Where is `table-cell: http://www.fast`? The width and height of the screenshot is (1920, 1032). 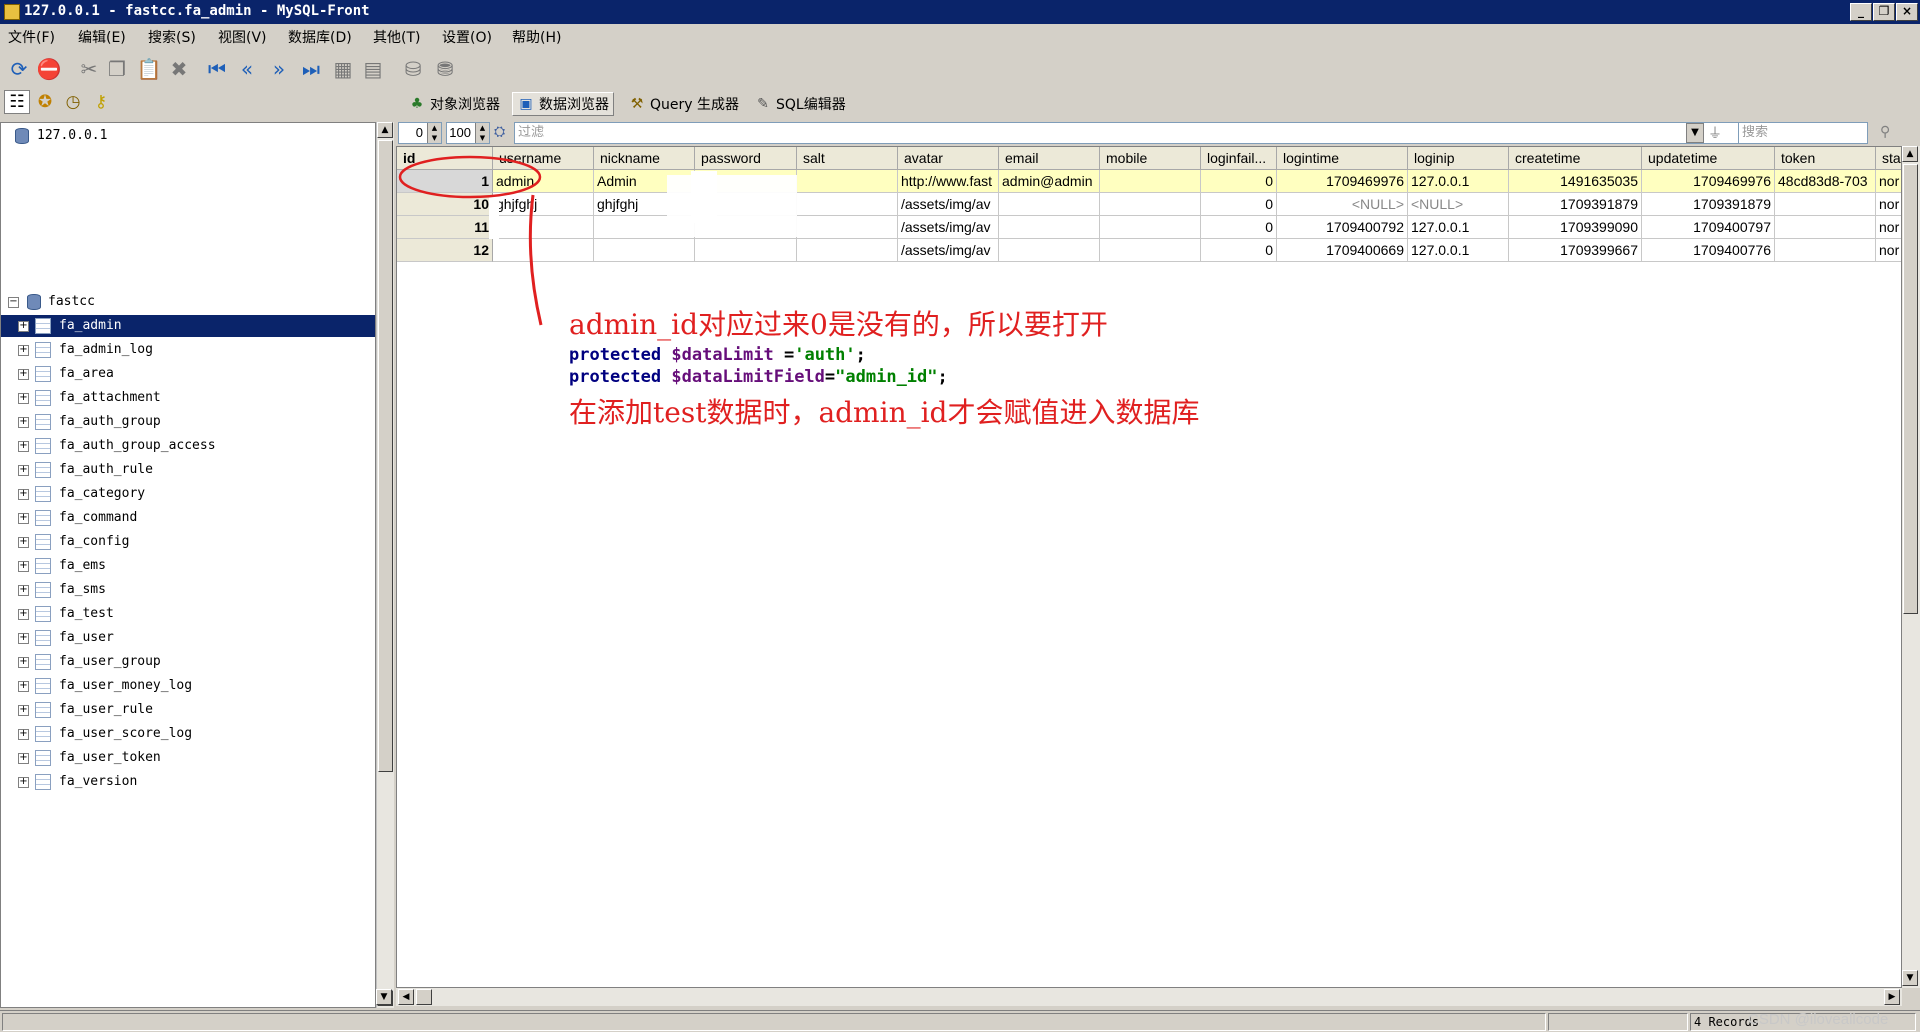 table-cell: http://www.fast is located at coordinates (948, 181).